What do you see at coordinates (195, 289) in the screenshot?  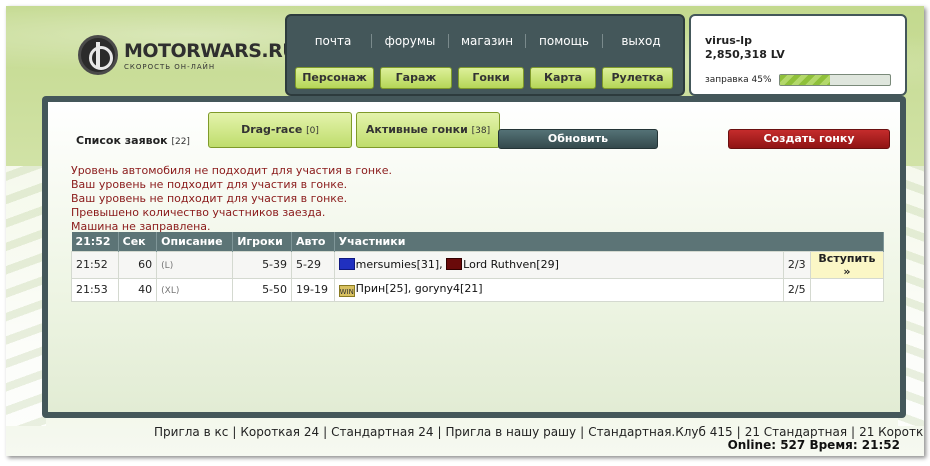 I see `cell-description: (XL)` at bounding box center [195, 289].